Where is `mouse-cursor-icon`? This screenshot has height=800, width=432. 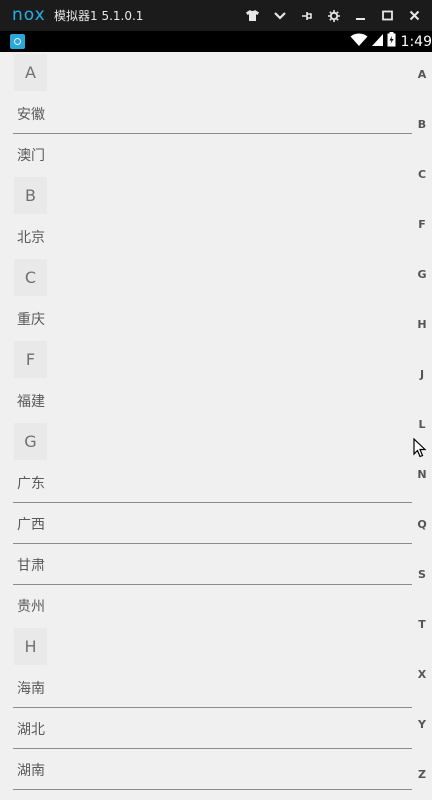
mouse-cursor-icon is located at coordinates (420, 449).